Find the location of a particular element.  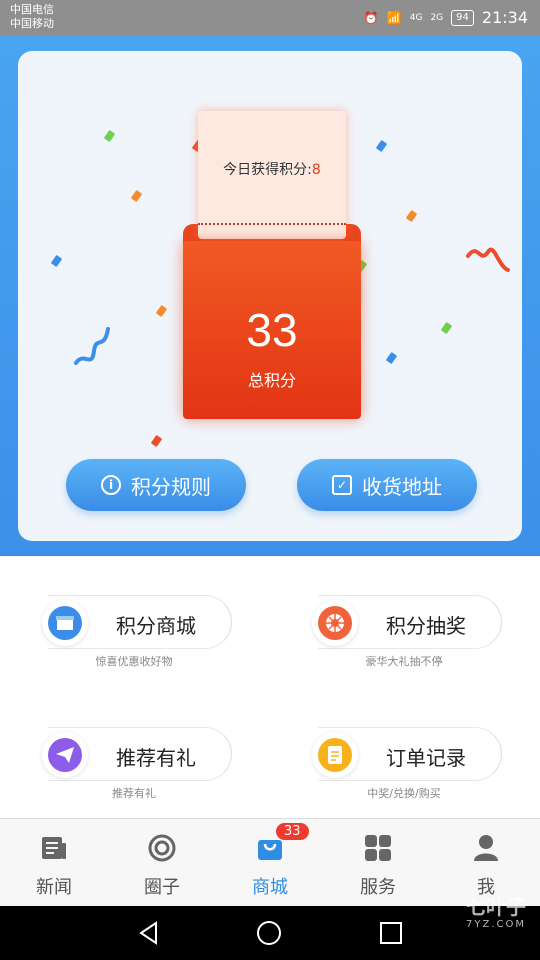

points-rules-label: 积分规则 is located at coordinates (171, 486).